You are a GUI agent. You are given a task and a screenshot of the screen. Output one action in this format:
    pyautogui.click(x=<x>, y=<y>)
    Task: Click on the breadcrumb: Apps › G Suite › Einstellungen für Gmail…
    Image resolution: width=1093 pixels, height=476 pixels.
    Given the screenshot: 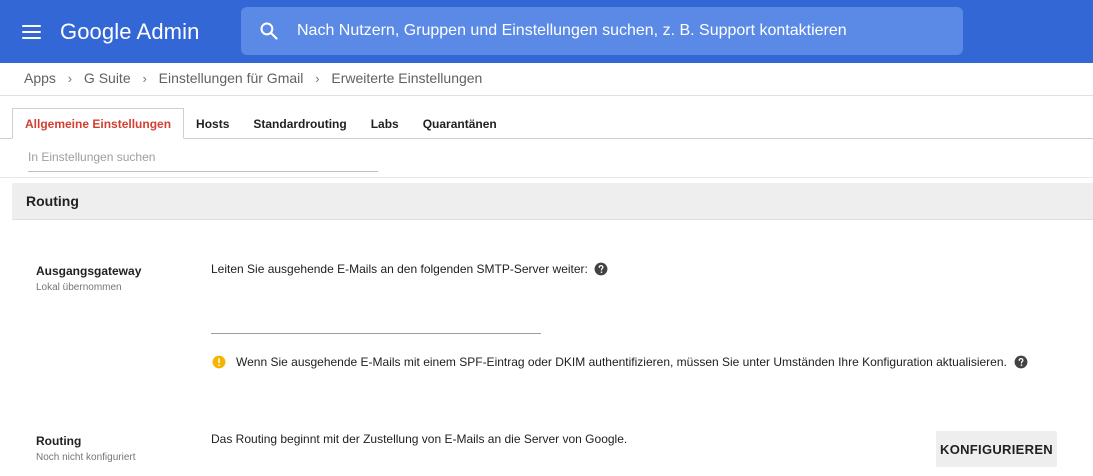 What is the action you would take?
    pyautogui.click(x=253, y=78)
    